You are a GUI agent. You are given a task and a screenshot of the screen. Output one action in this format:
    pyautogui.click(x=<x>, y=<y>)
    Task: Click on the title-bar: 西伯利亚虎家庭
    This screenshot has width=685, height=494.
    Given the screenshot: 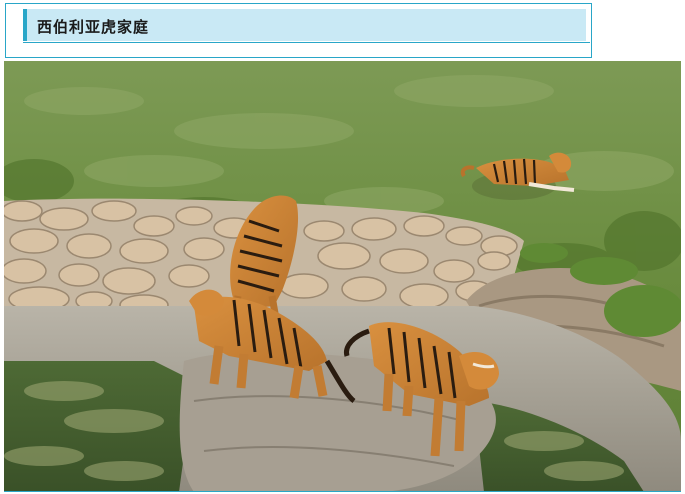 What is the action you would take?
    pyautogui.click(x=306, y=26)
    